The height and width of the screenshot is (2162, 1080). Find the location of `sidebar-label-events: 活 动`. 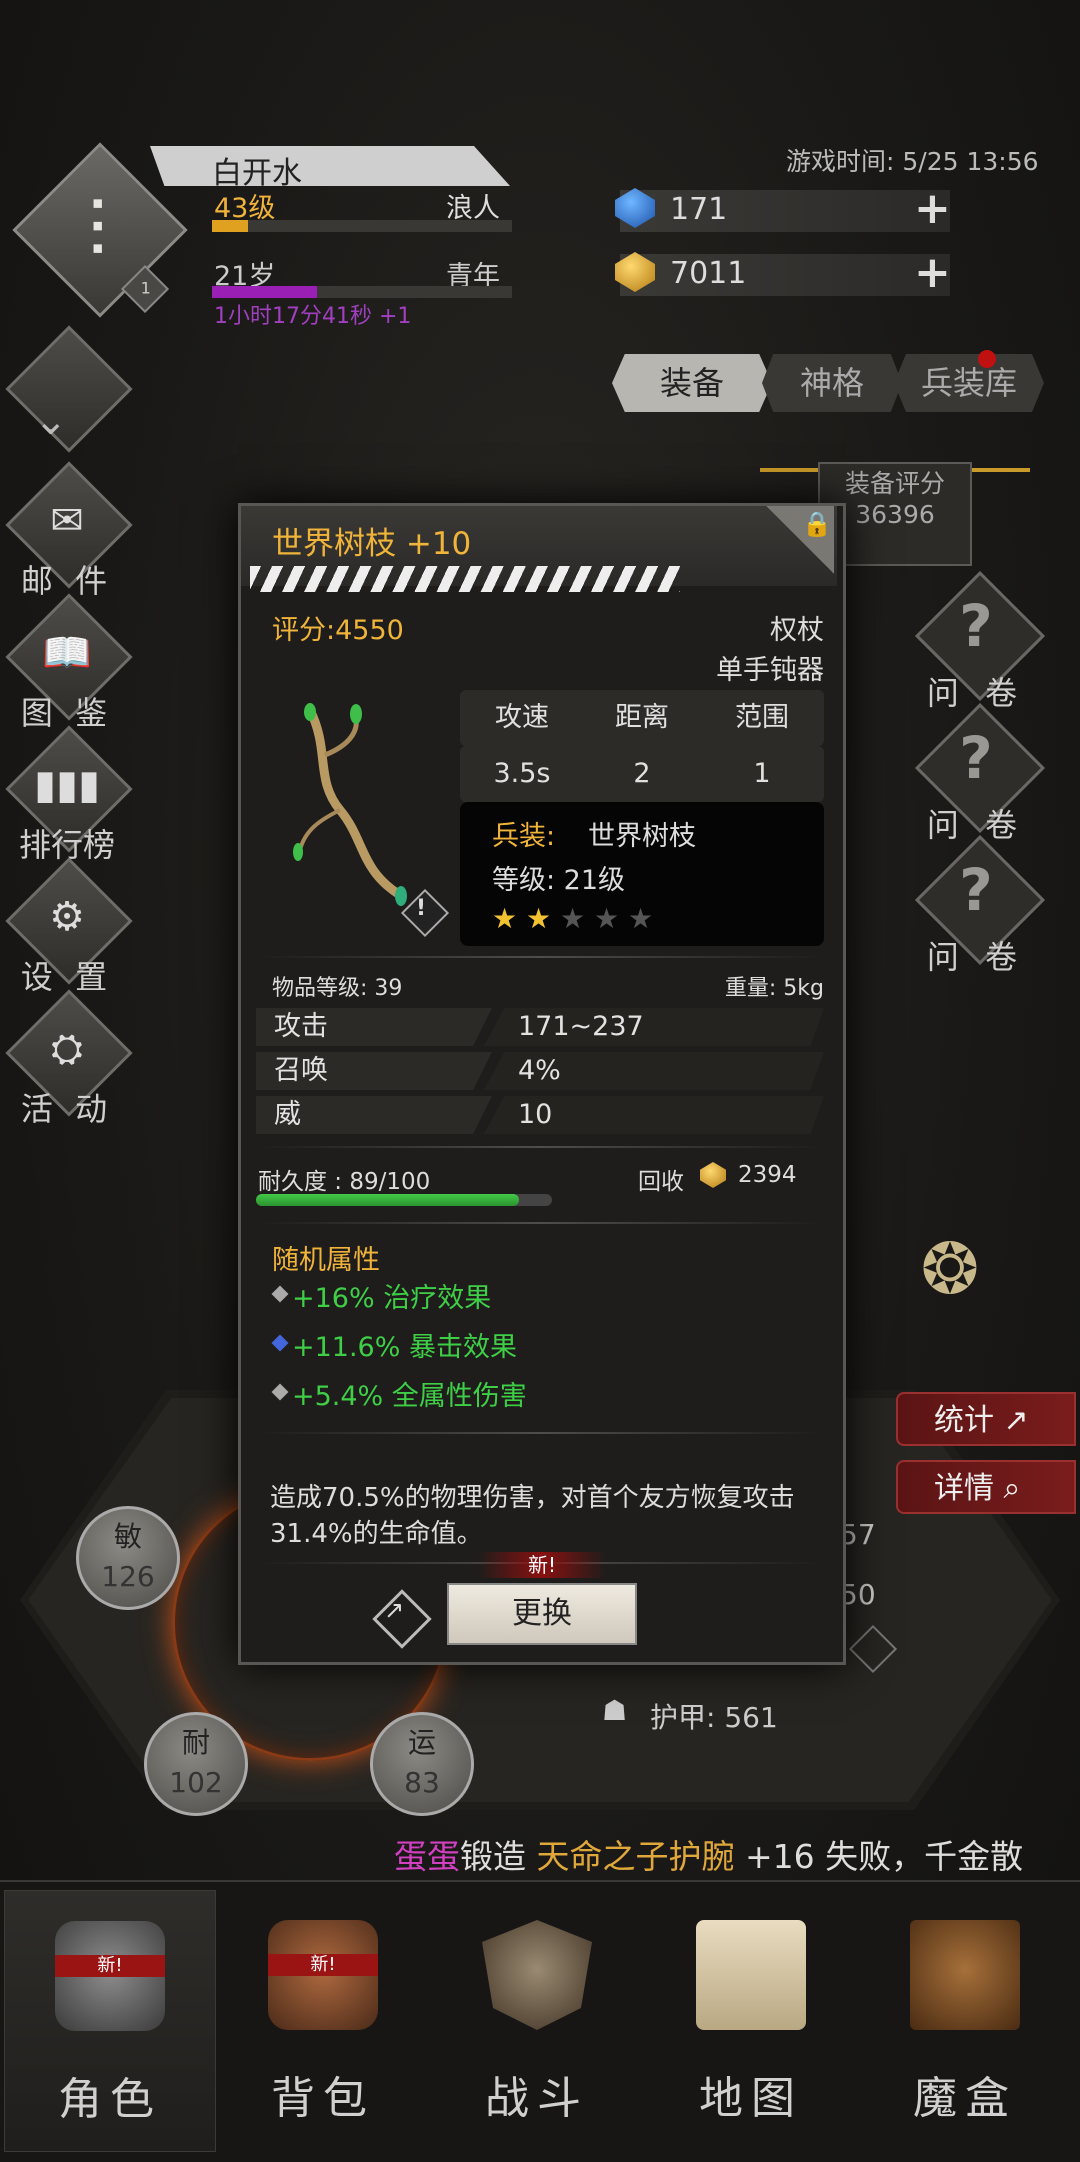

sidebar-label-events: 活 动 is located at coordinates (67, 1109).